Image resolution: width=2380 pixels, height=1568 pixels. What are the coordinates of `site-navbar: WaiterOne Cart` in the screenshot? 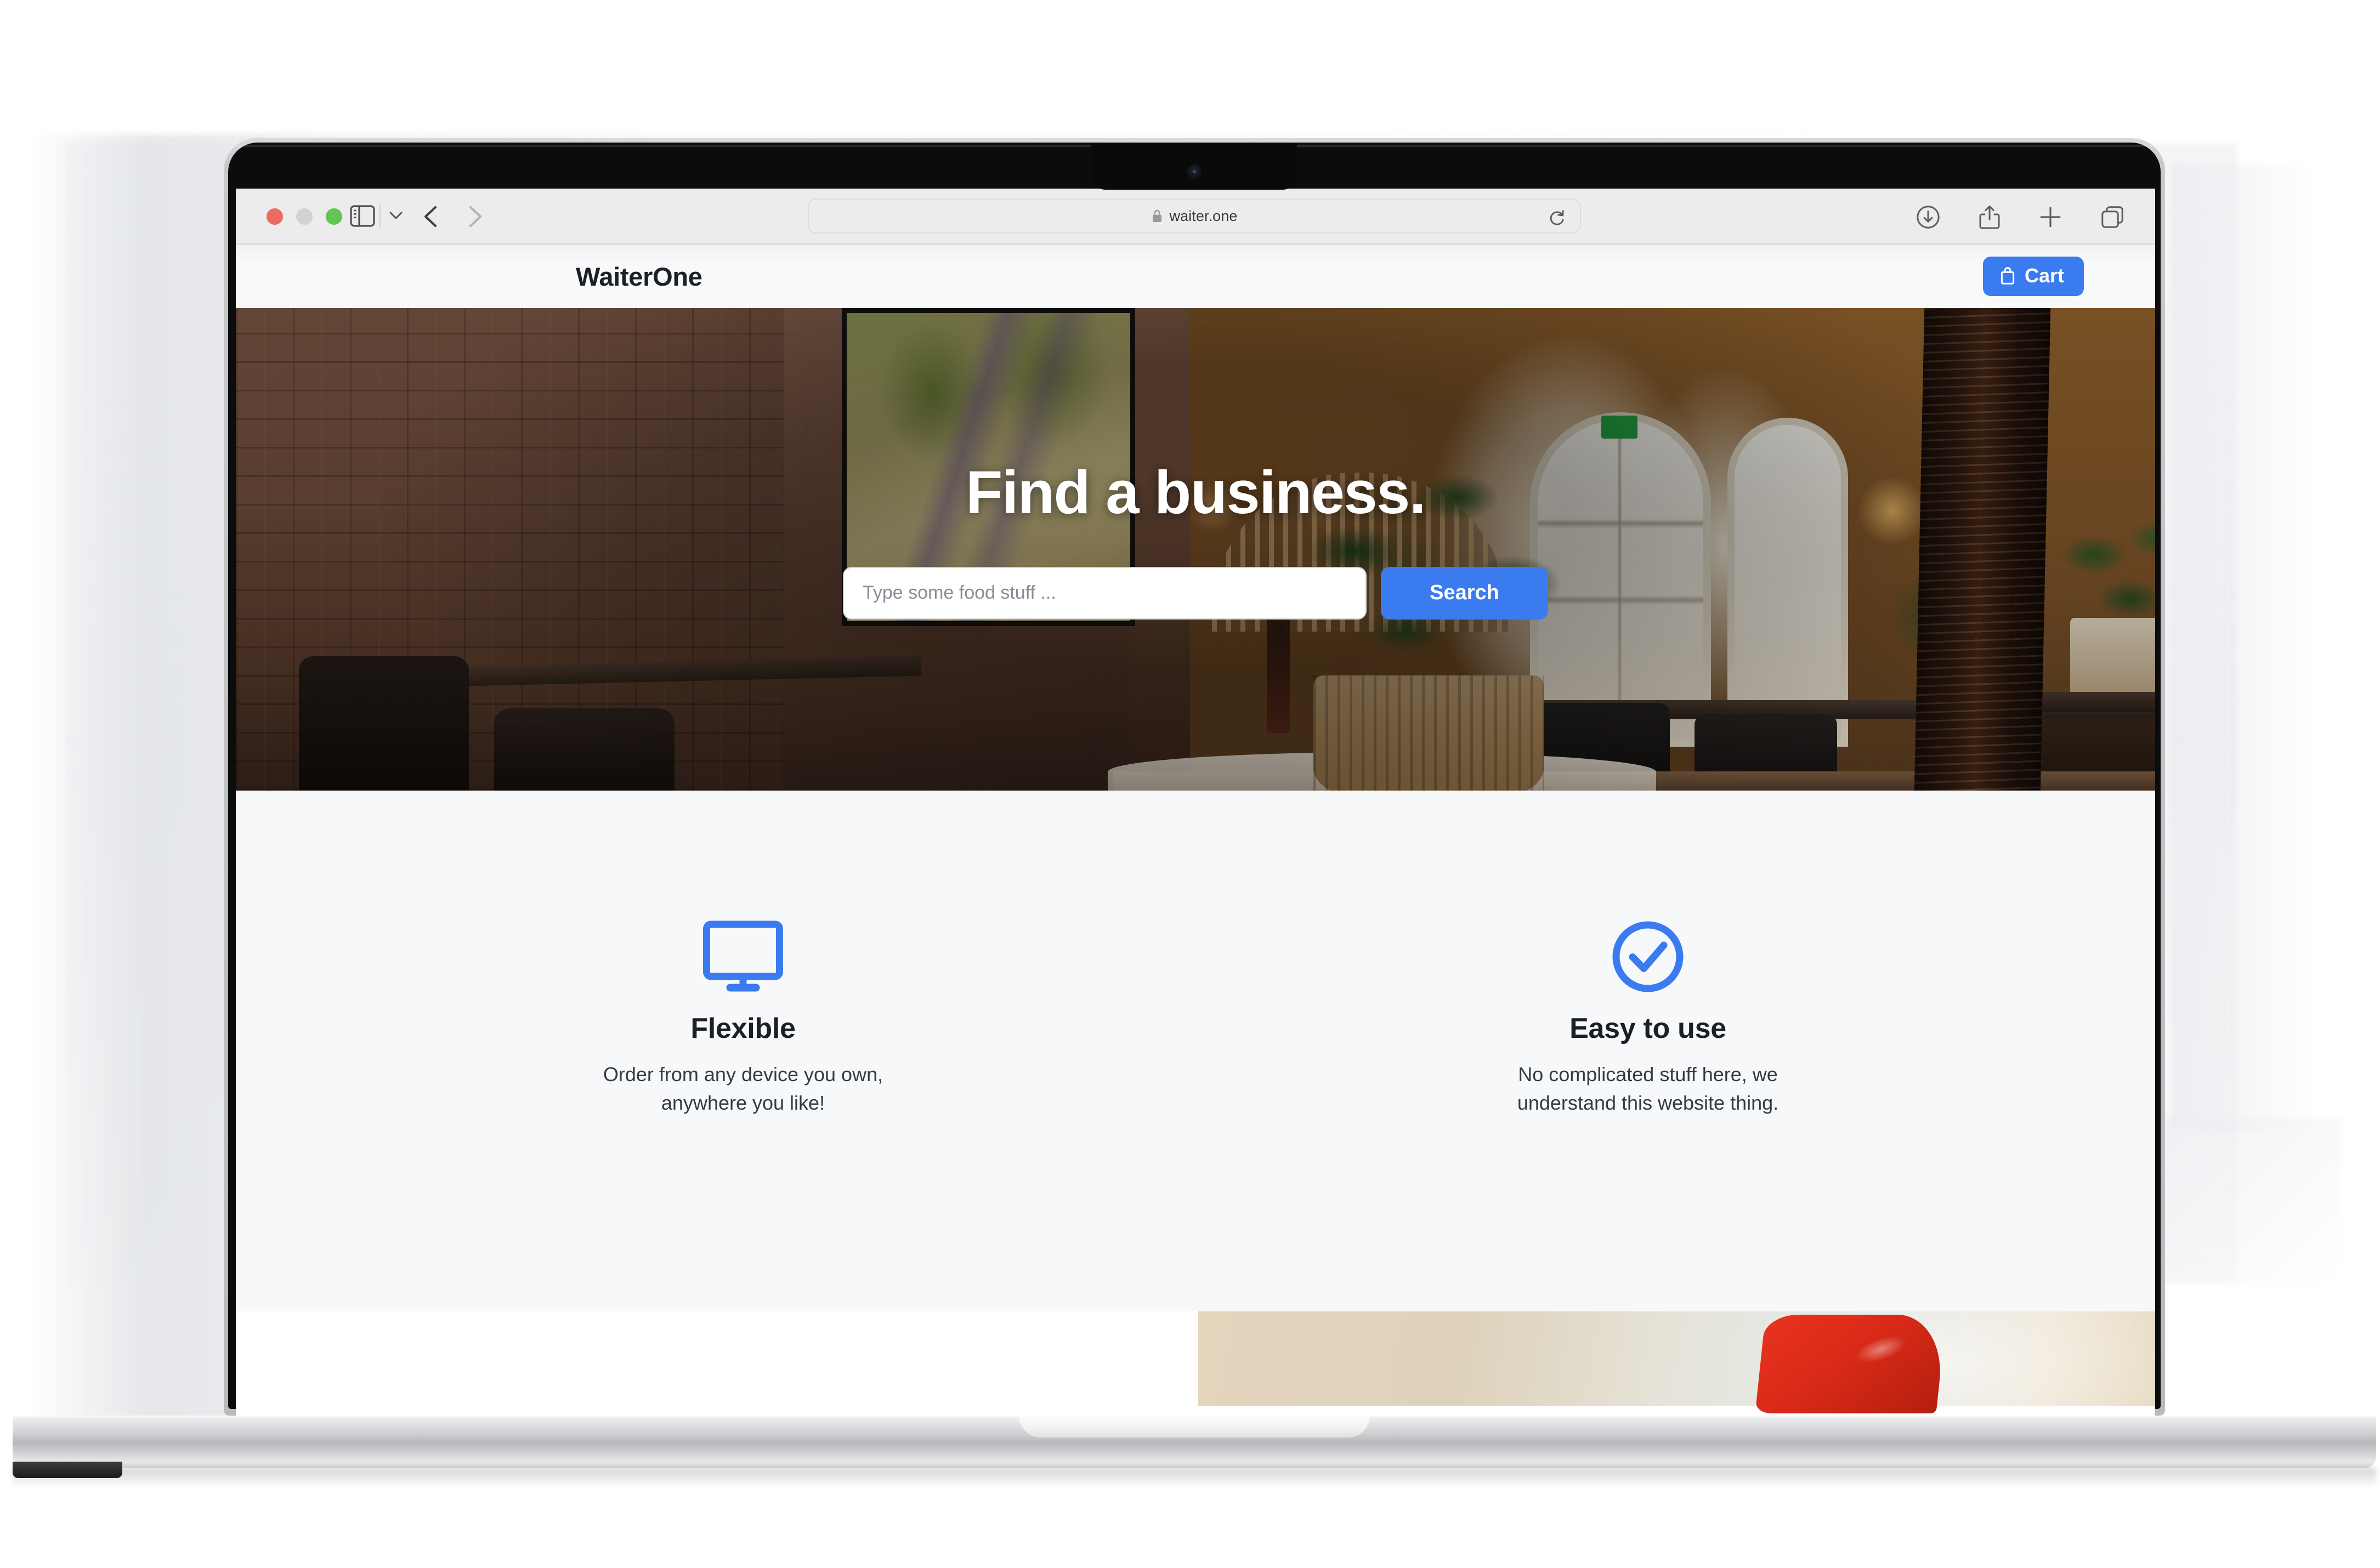 It's located at (1195, 276).